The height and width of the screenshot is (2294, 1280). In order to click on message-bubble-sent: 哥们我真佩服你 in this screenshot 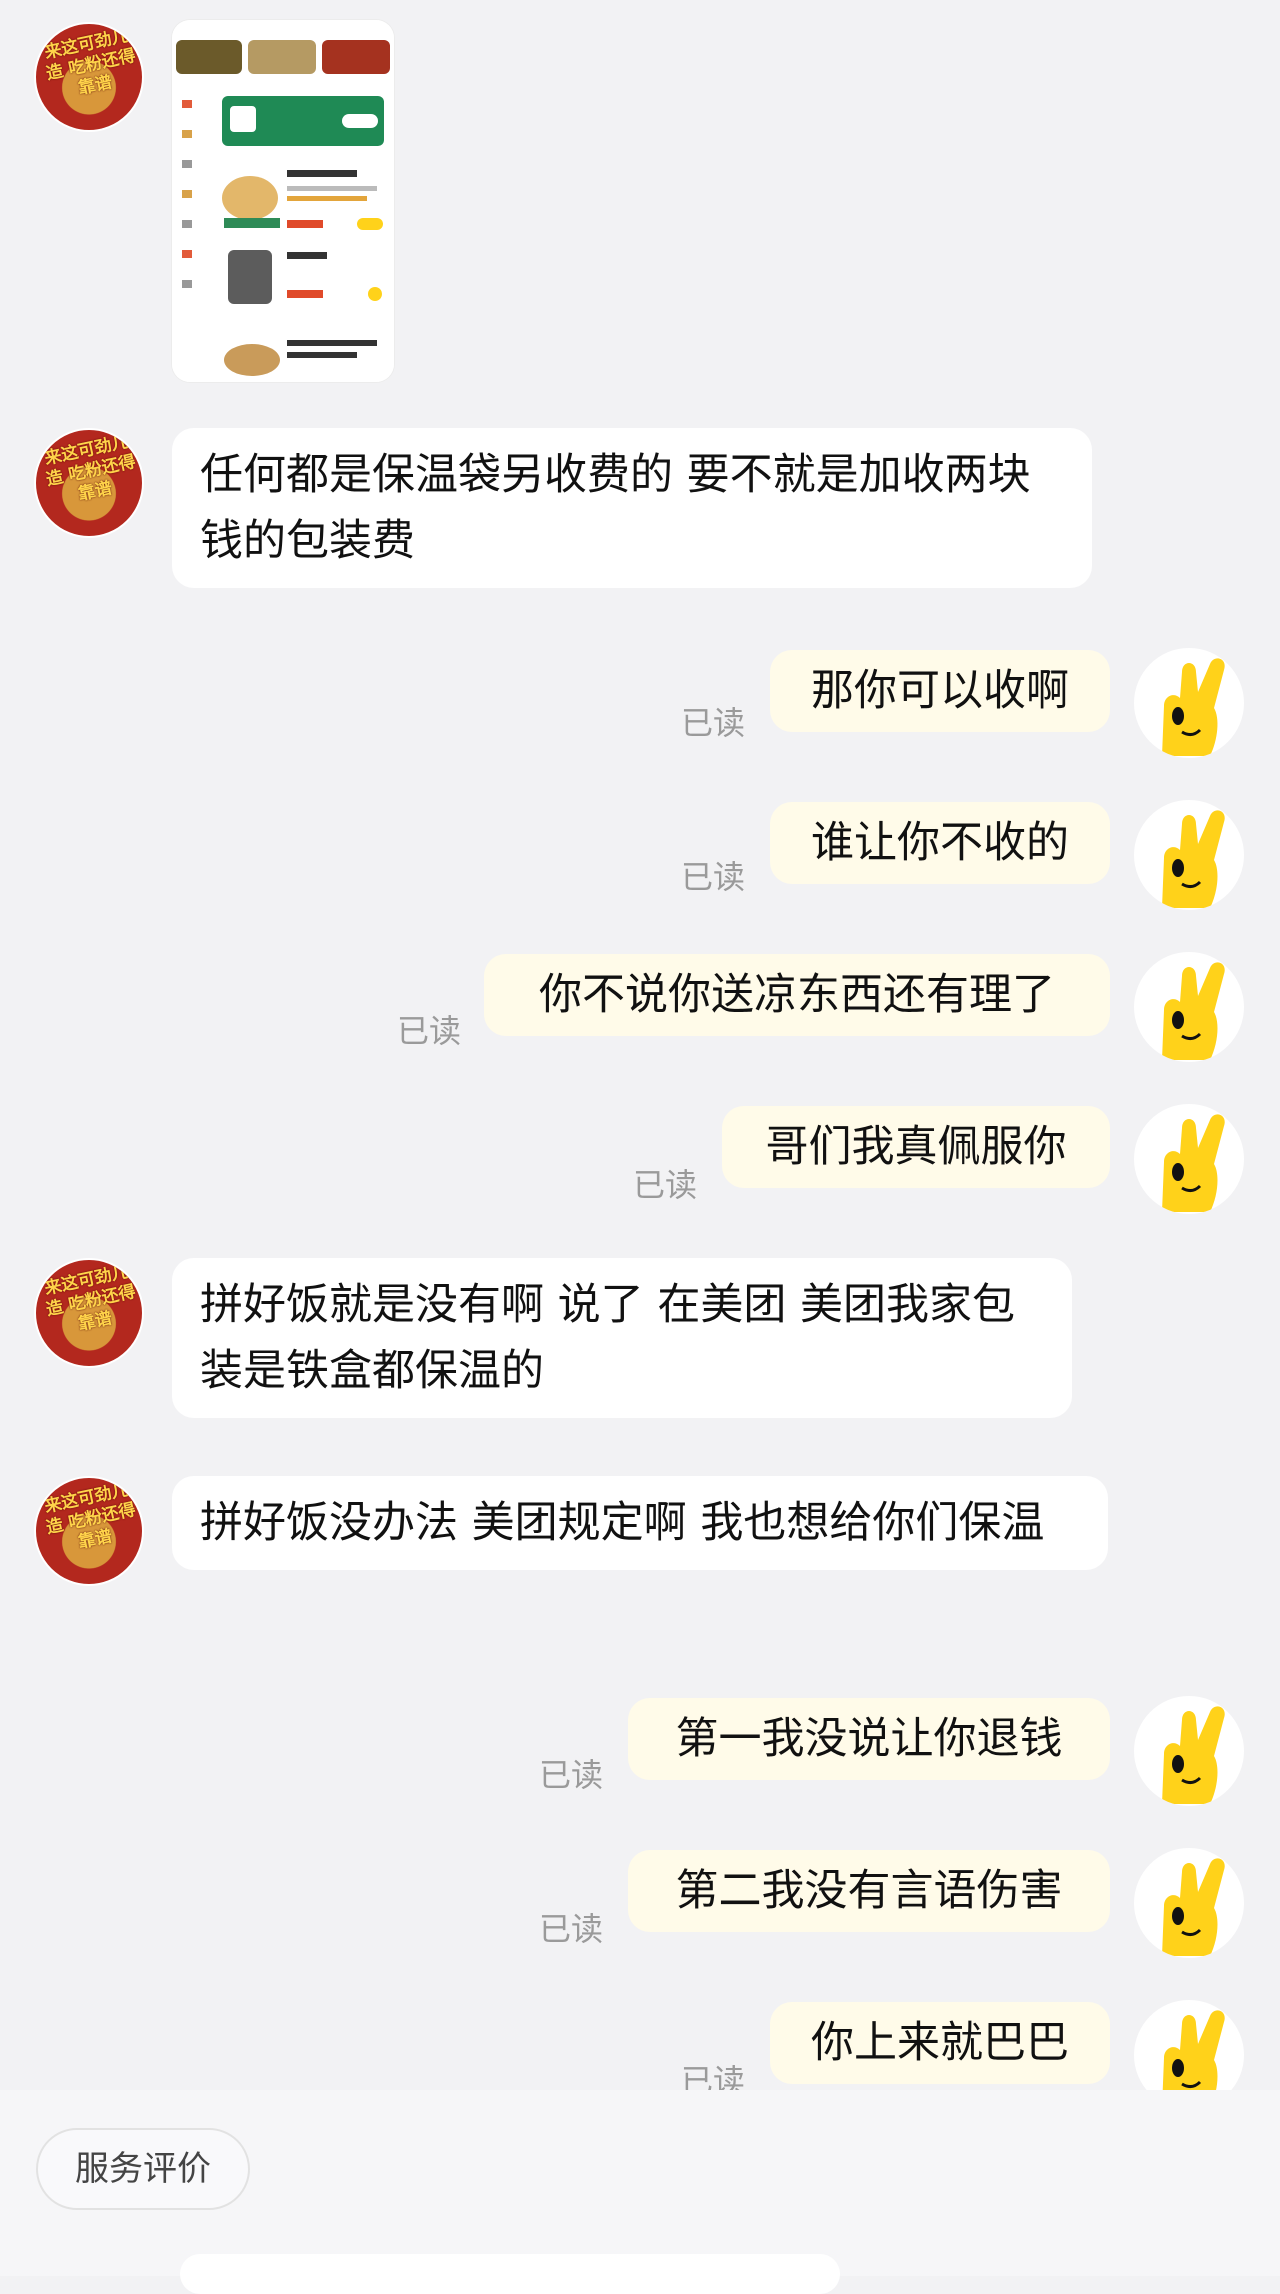, I will do `click(916, 1147)`.